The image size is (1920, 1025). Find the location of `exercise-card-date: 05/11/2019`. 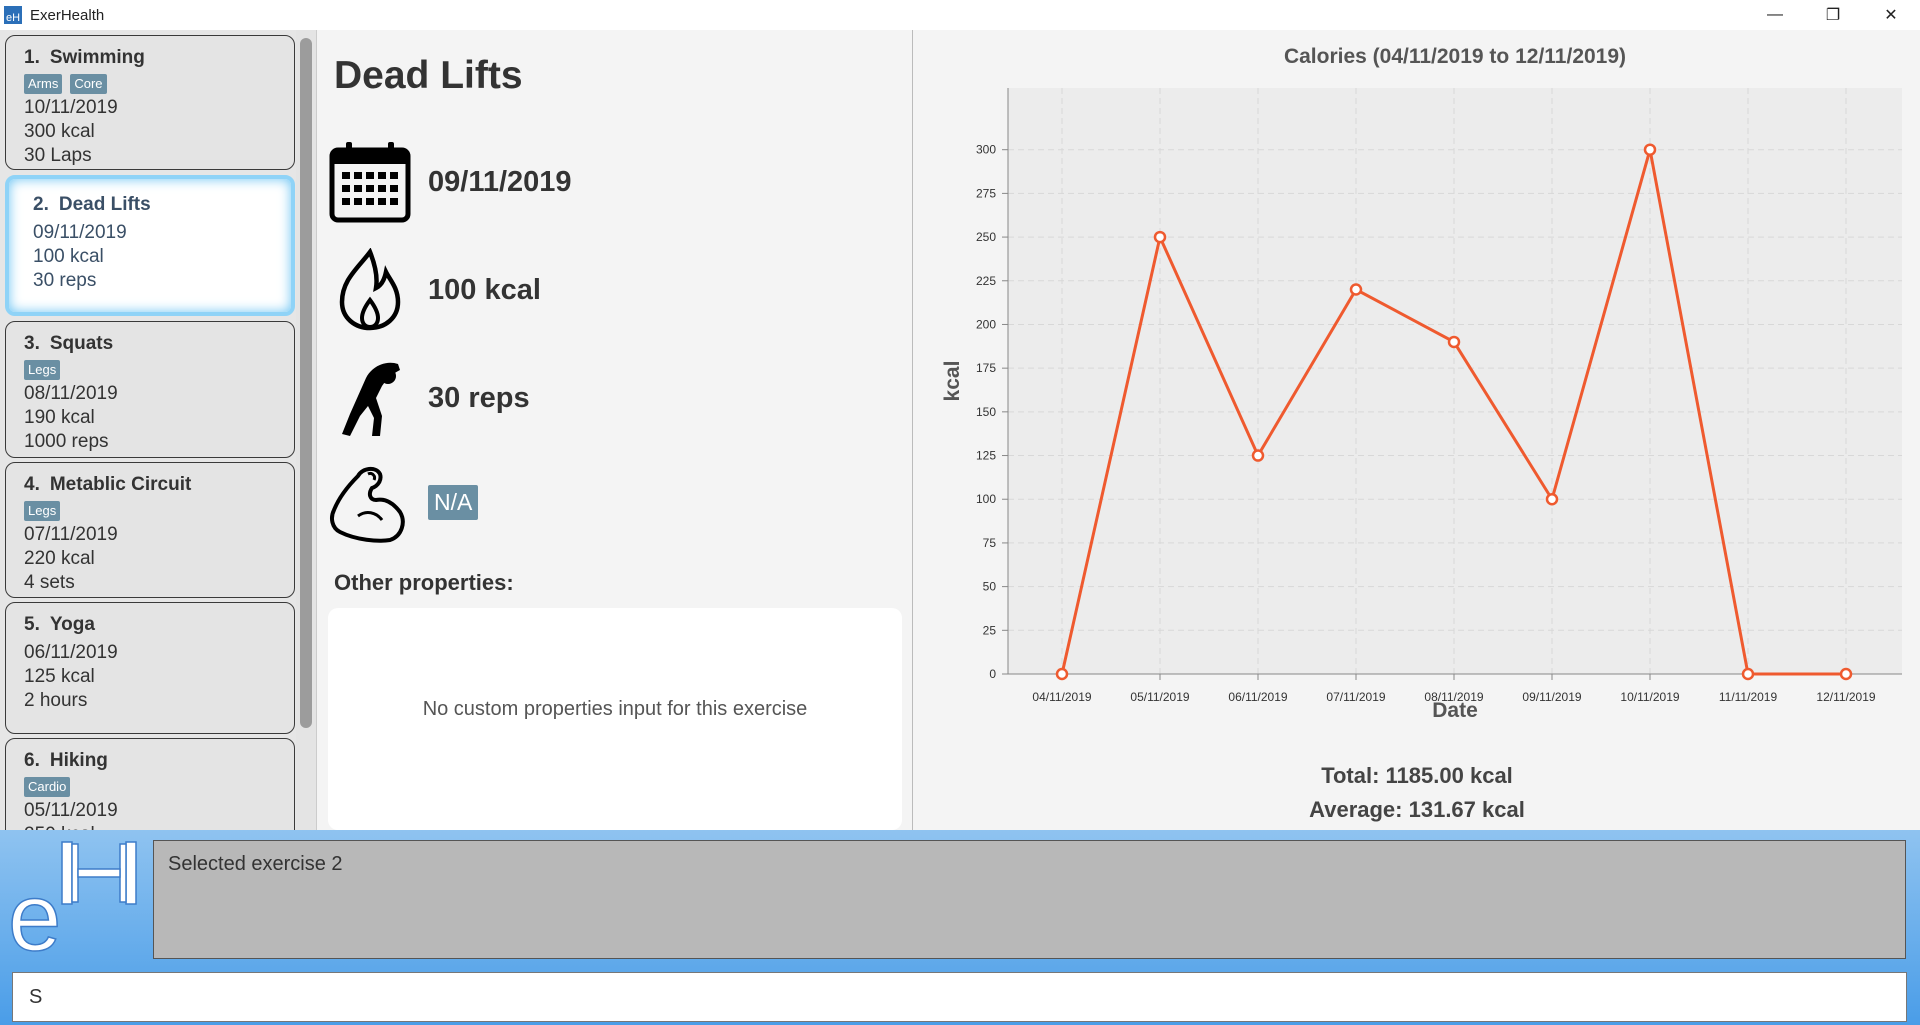

exercise-card-date: 05/11/2019 is located at coordinates (71, 810).